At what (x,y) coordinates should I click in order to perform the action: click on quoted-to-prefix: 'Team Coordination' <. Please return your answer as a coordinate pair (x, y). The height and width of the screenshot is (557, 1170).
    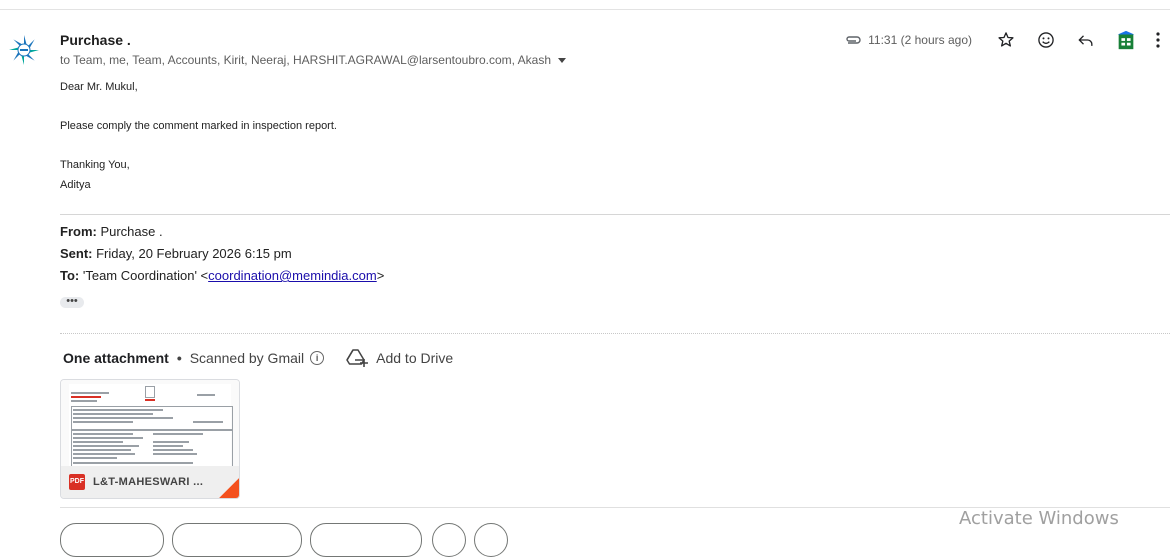
    Looking at the image, I should click on (144, 275).